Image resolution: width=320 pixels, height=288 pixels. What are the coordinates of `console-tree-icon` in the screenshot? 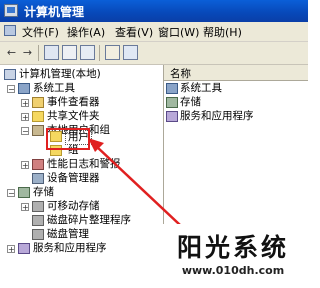 It's located at (51, 52).